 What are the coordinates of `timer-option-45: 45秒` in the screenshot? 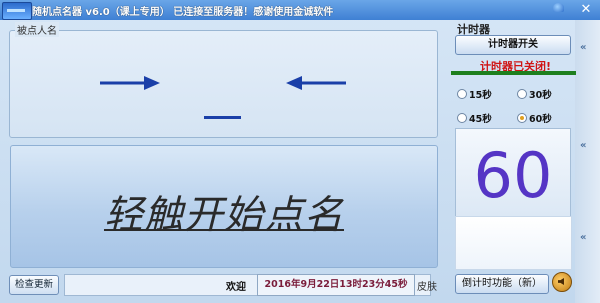 It's located at (474, 118).